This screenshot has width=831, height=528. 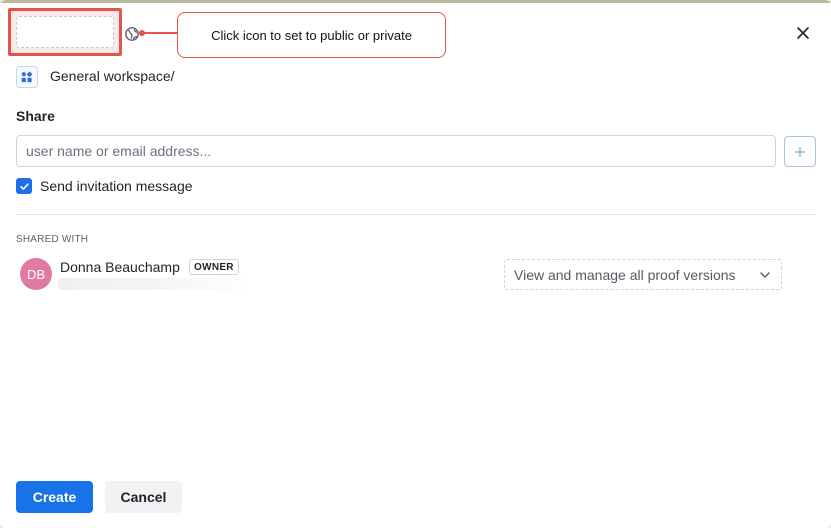 I want to click on annotation-callout: Click icon to set to public or private, so click(x=311, y=35).